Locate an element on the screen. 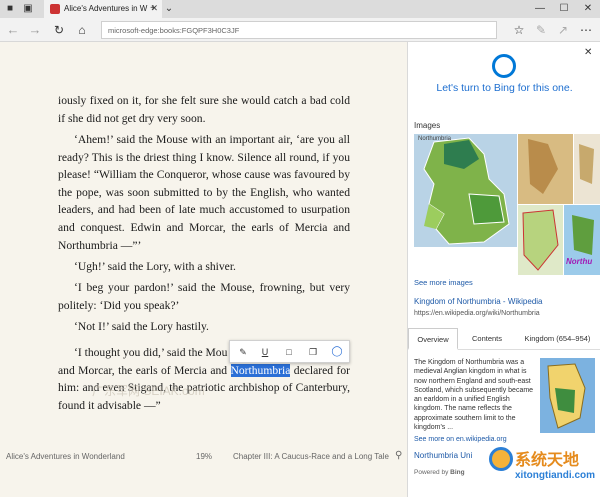 The height and width of the screenshot is (497, 600). result-title-link: Kingdom of Northumbria - Wikipedia is located at coordinates (478, 301).